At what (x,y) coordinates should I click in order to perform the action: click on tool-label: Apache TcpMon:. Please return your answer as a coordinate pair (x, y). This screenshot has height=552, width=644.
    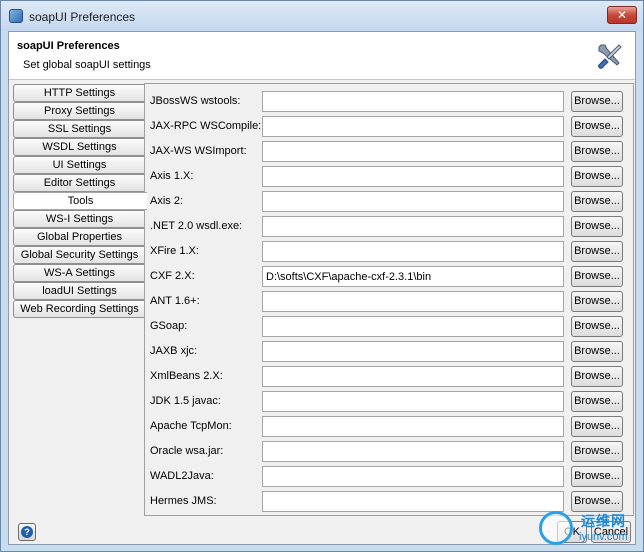
    Looking at the image, I should click on (191, 426).